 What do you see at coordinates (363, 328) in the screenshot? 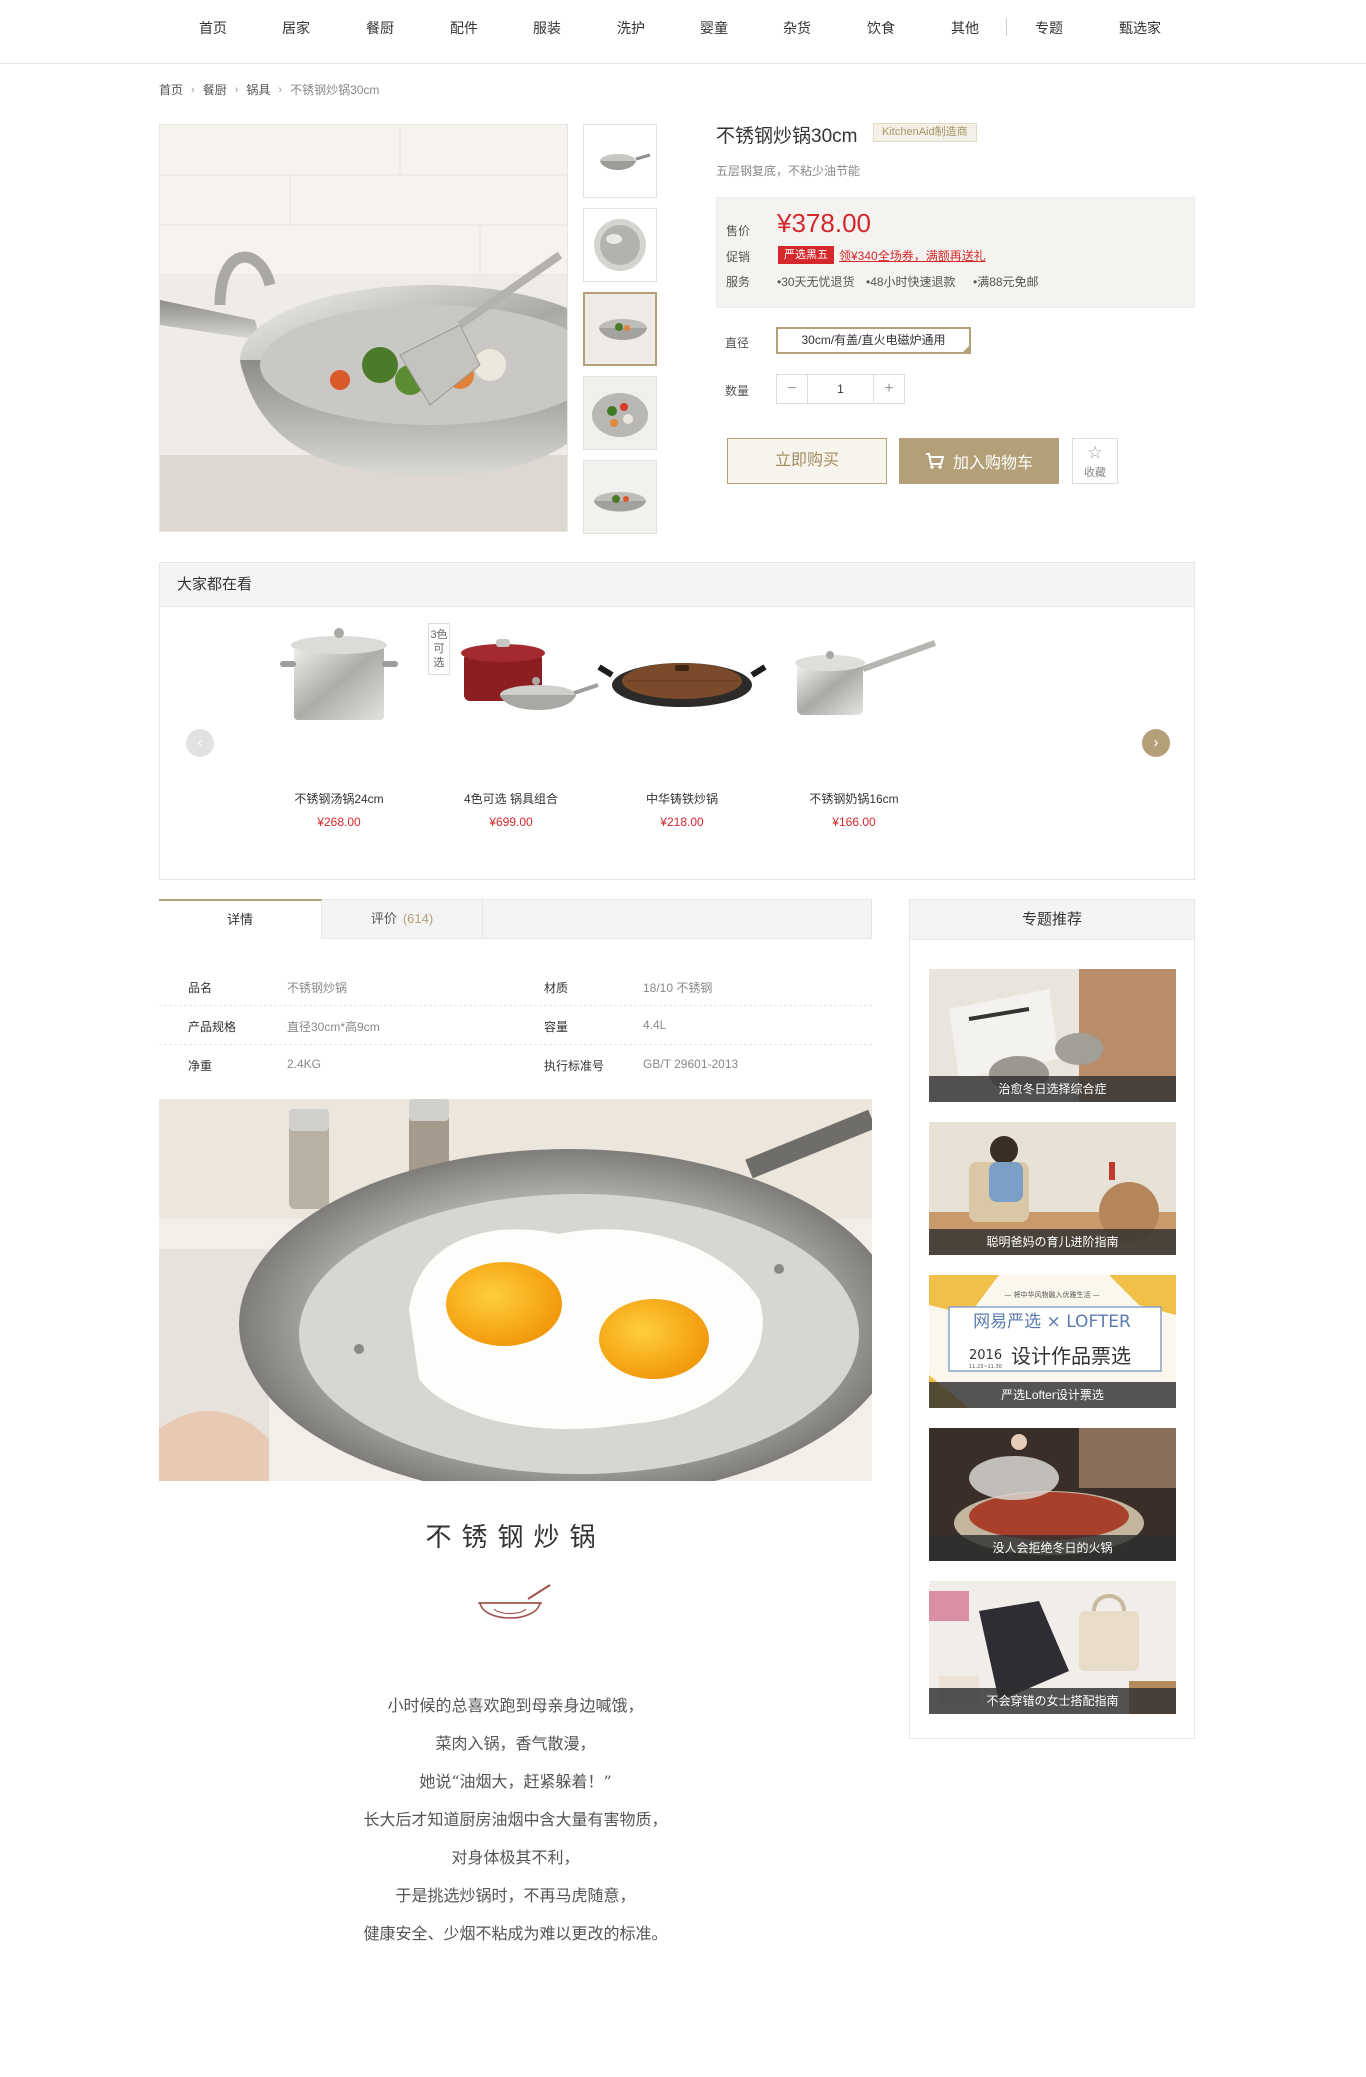
I see `product-main-image` at bounding box center [363, 328].